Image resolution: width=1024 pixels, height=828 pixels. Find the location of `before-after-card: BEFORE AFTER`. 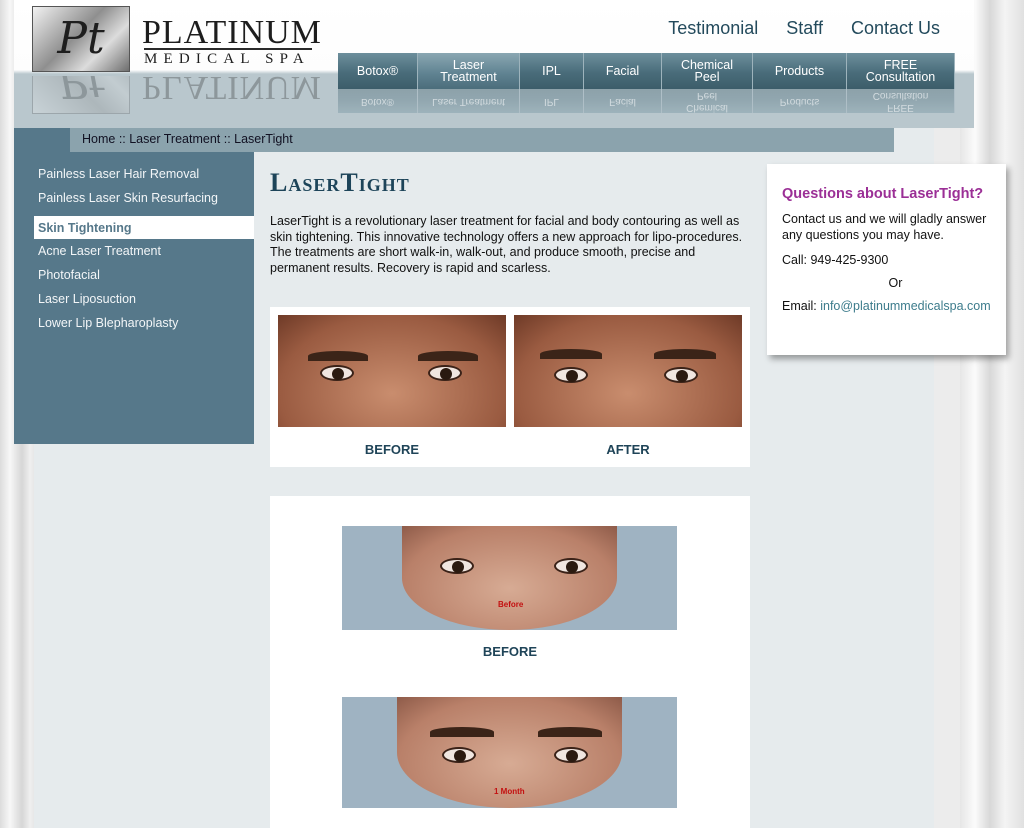

before-after-card: BEFORE AFTER is located at coordinates (510, 387).